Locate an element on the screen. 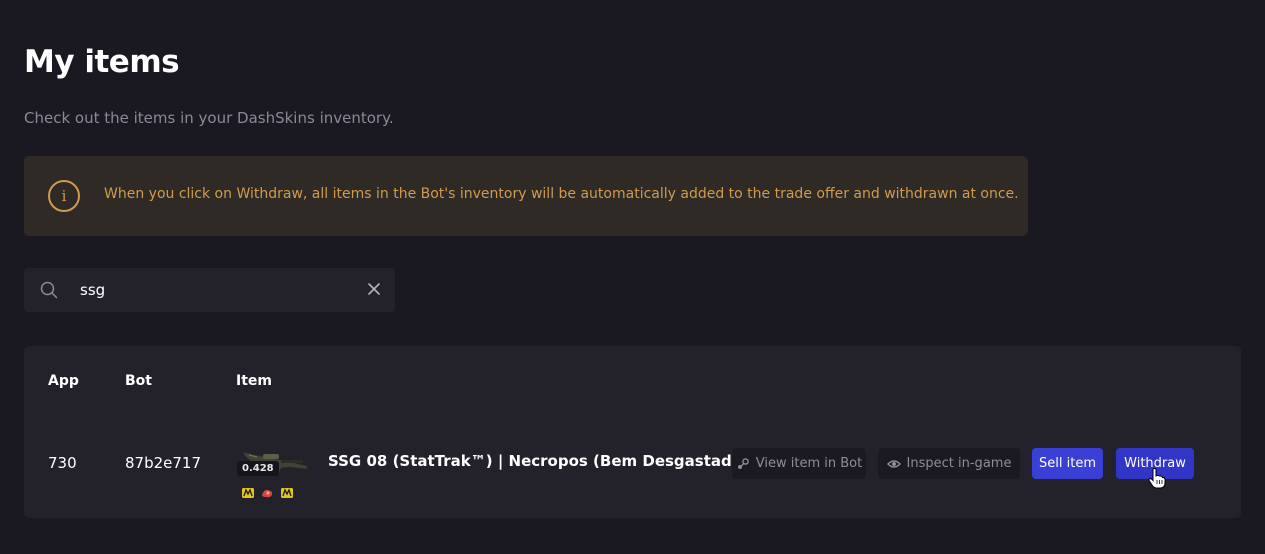  row-bot: 87b2e717 is located at coordinates (163, 463).